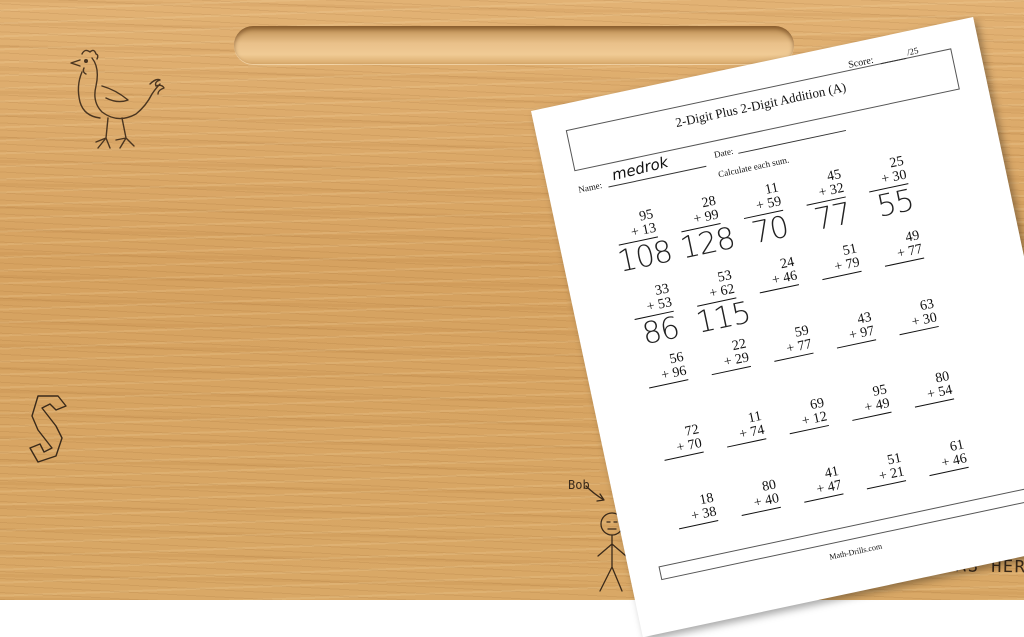 This screenshot has width=1024, height=637. What do you see at coordinates (744, 428) in the screenshot?
I see `problem-item: 11 + 74` at bounding box center [744, 428].